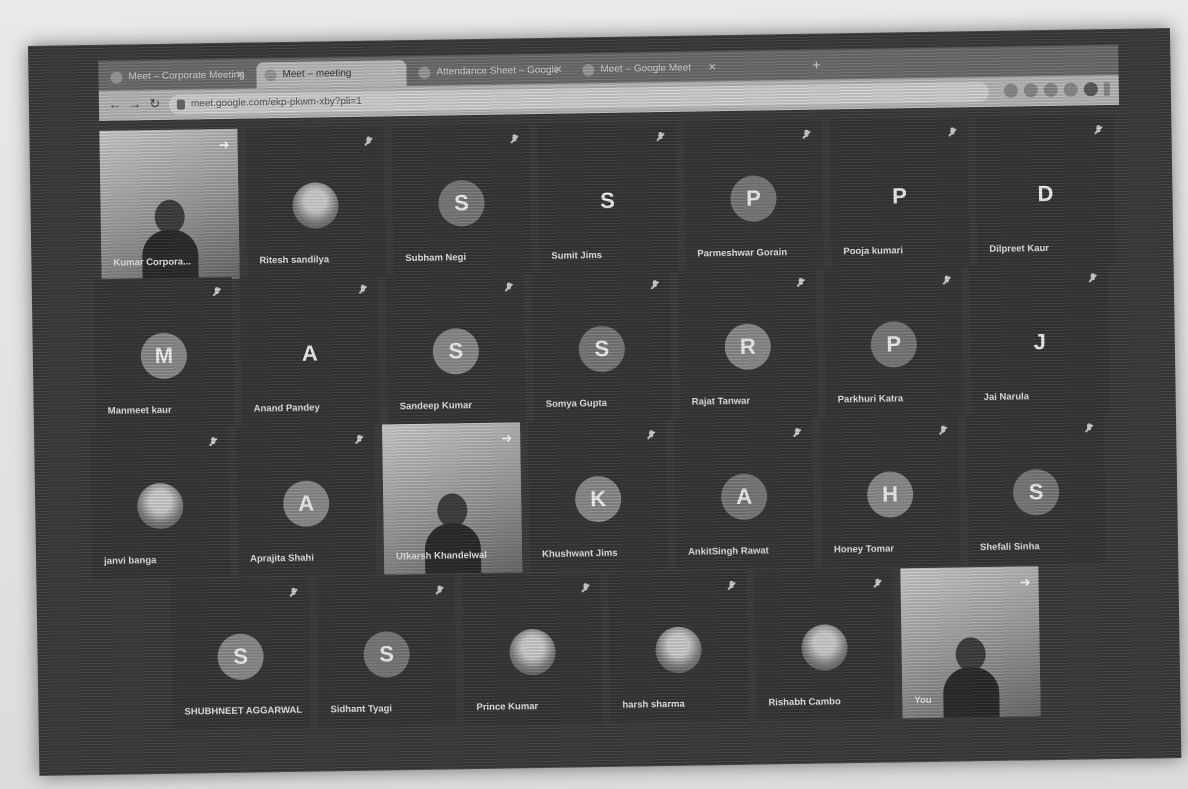 The image size is (1188, 789). Describe the element at coordinates (1009, 547) in the screenshot. I see `participant-name: Shefali Sinha` at that location.